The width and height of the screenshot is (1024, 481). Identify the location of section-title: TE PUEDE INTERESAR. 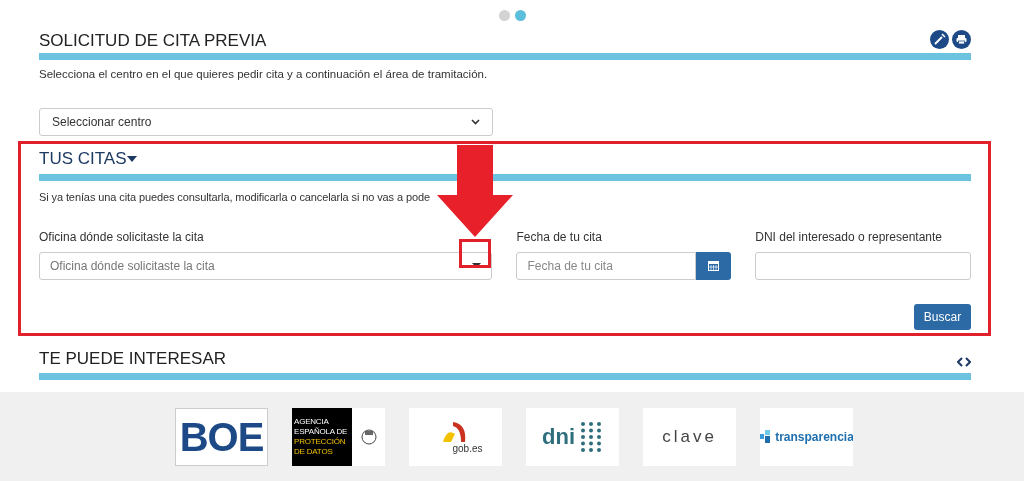
(133, 358).